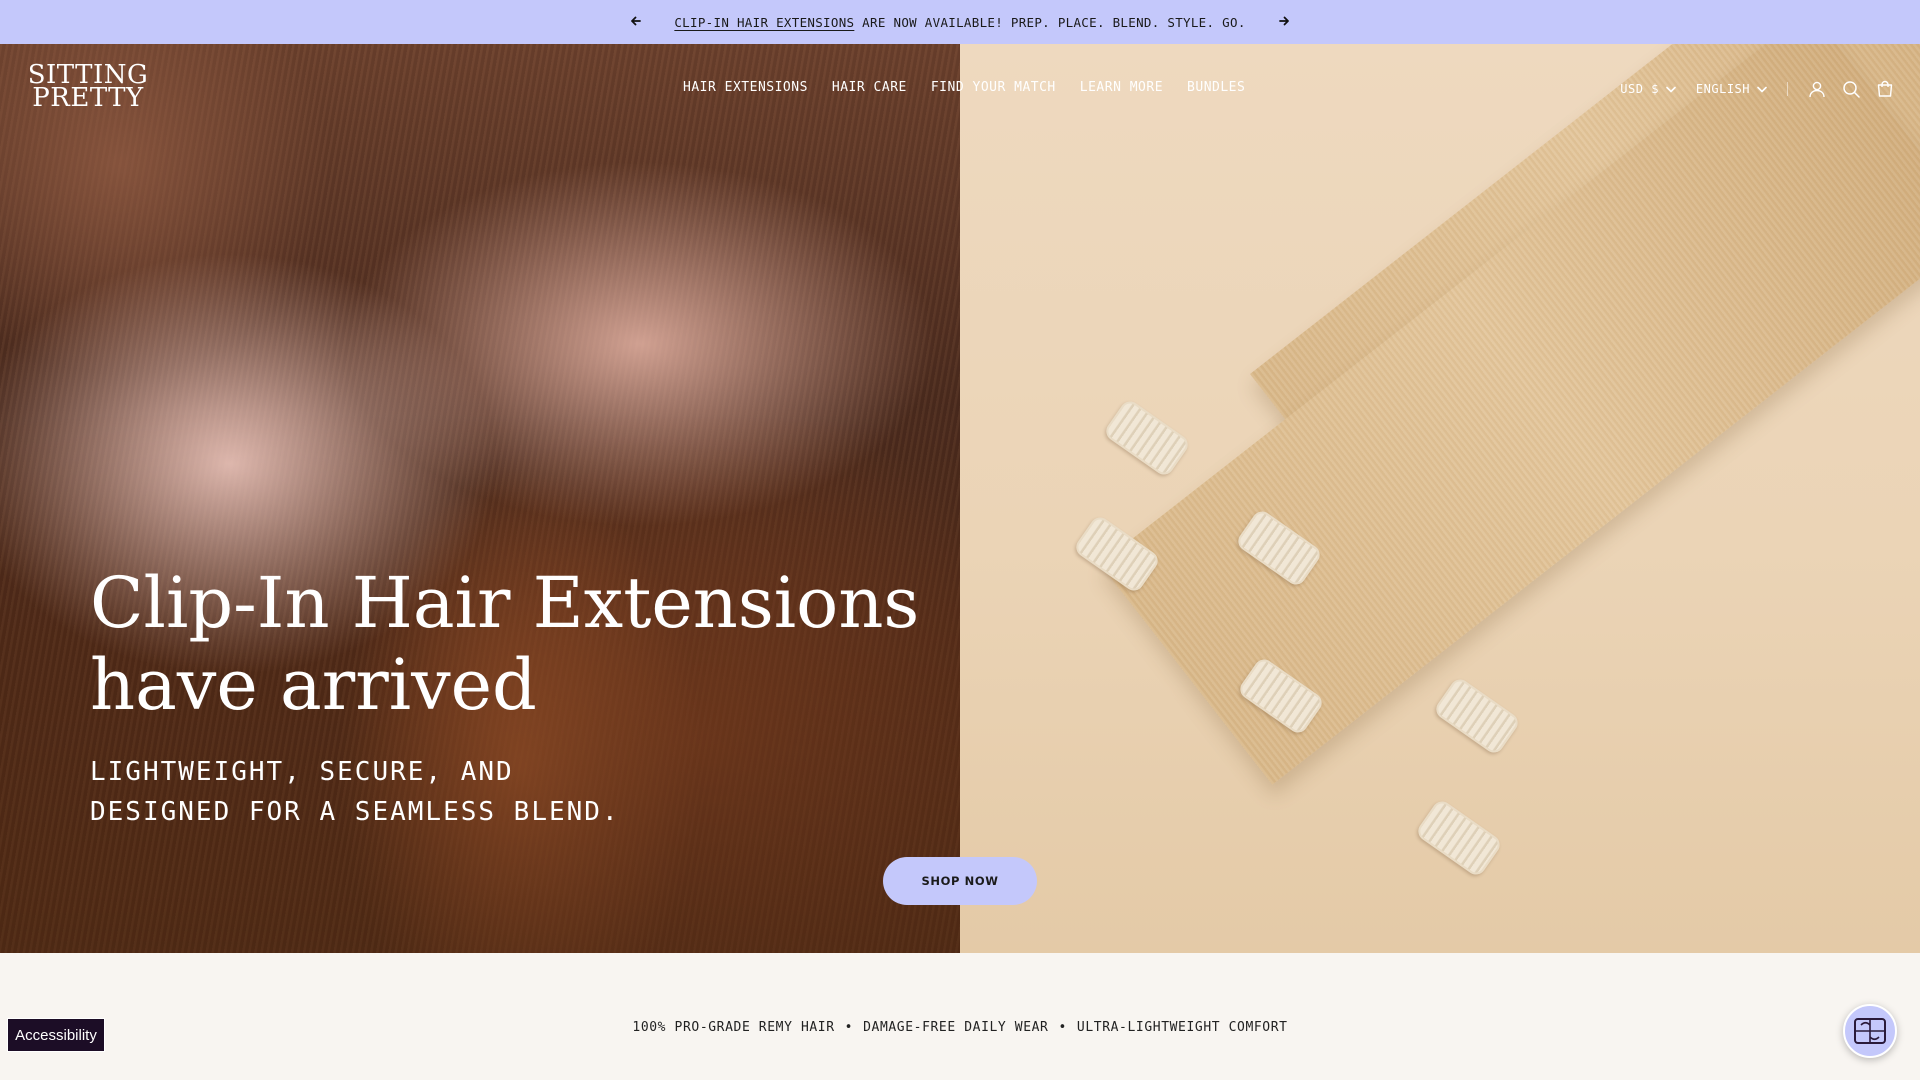  What do you see at coordinates (302, 772) in the screenshot?
I see `hero-subtitle-line-1: LIGHTWEIGHT, SECURE, AND` at bounding box center [302, 772].